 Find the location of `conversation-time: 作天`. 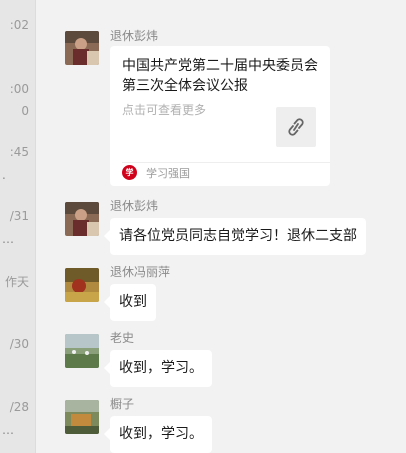

conversation-time: 作天 is located at coordinates (16, 282).